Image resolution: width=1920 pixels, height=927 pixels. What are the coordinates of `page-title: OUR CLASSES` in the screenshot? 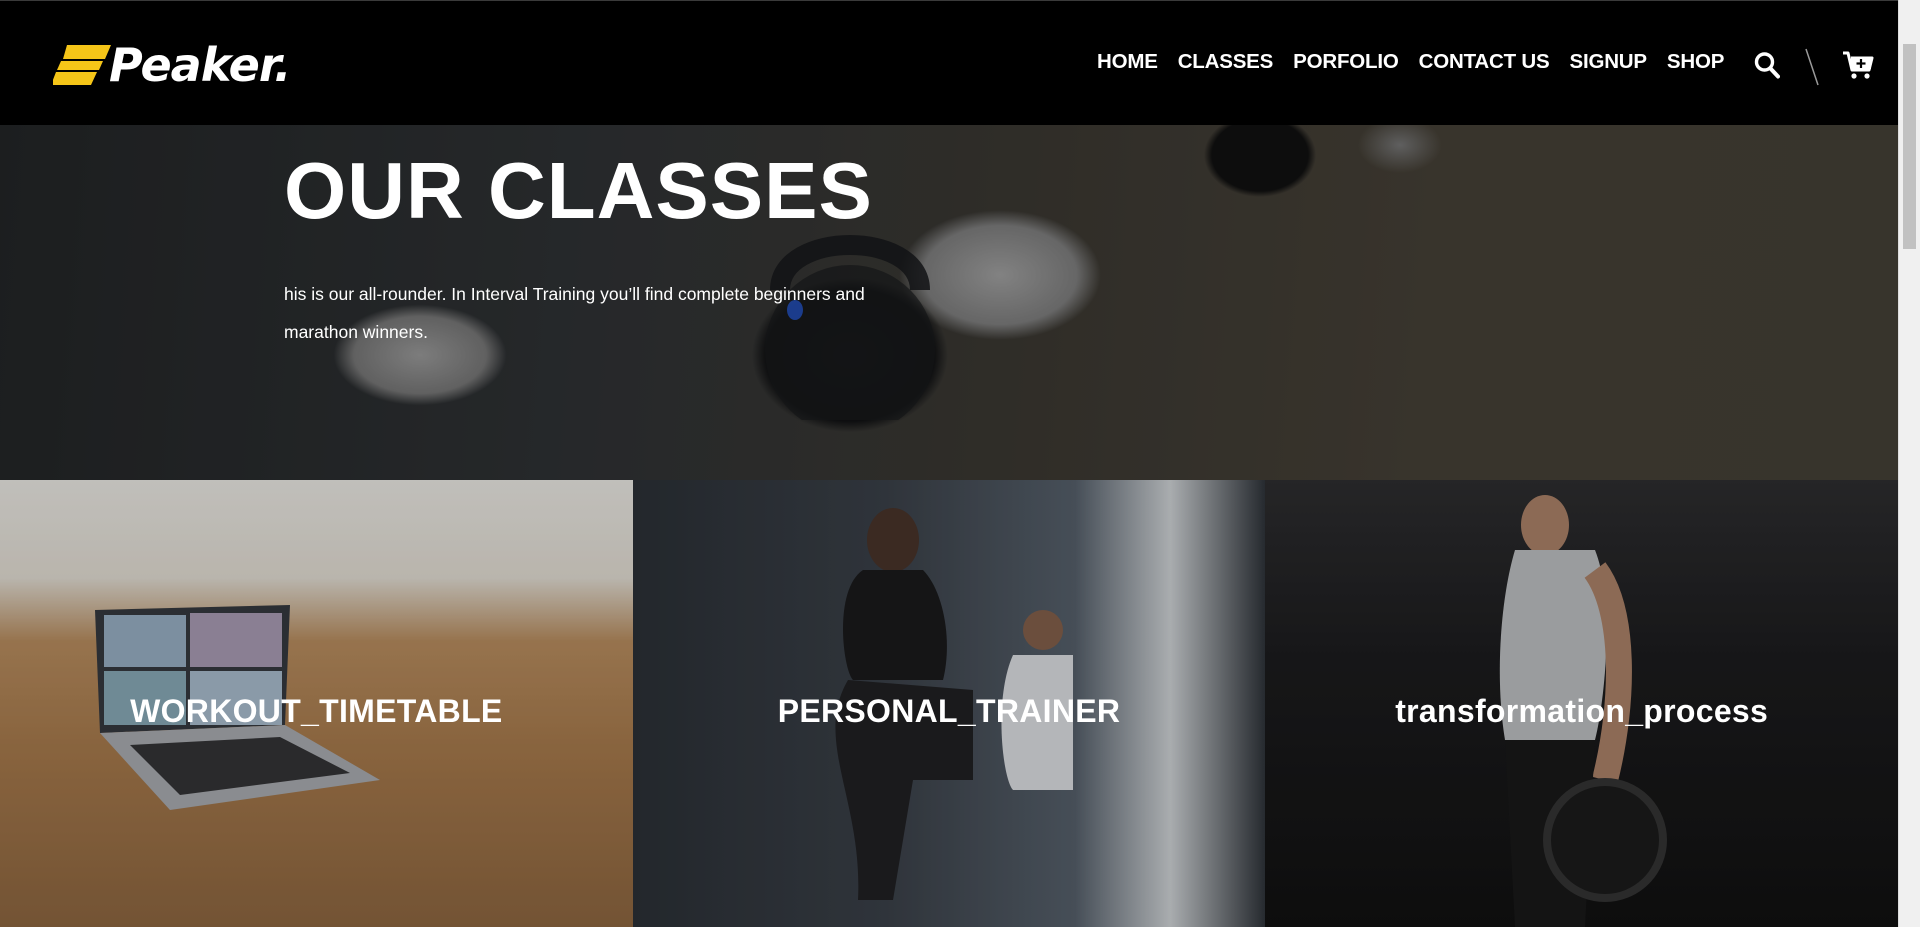 It's located at (578, 190).